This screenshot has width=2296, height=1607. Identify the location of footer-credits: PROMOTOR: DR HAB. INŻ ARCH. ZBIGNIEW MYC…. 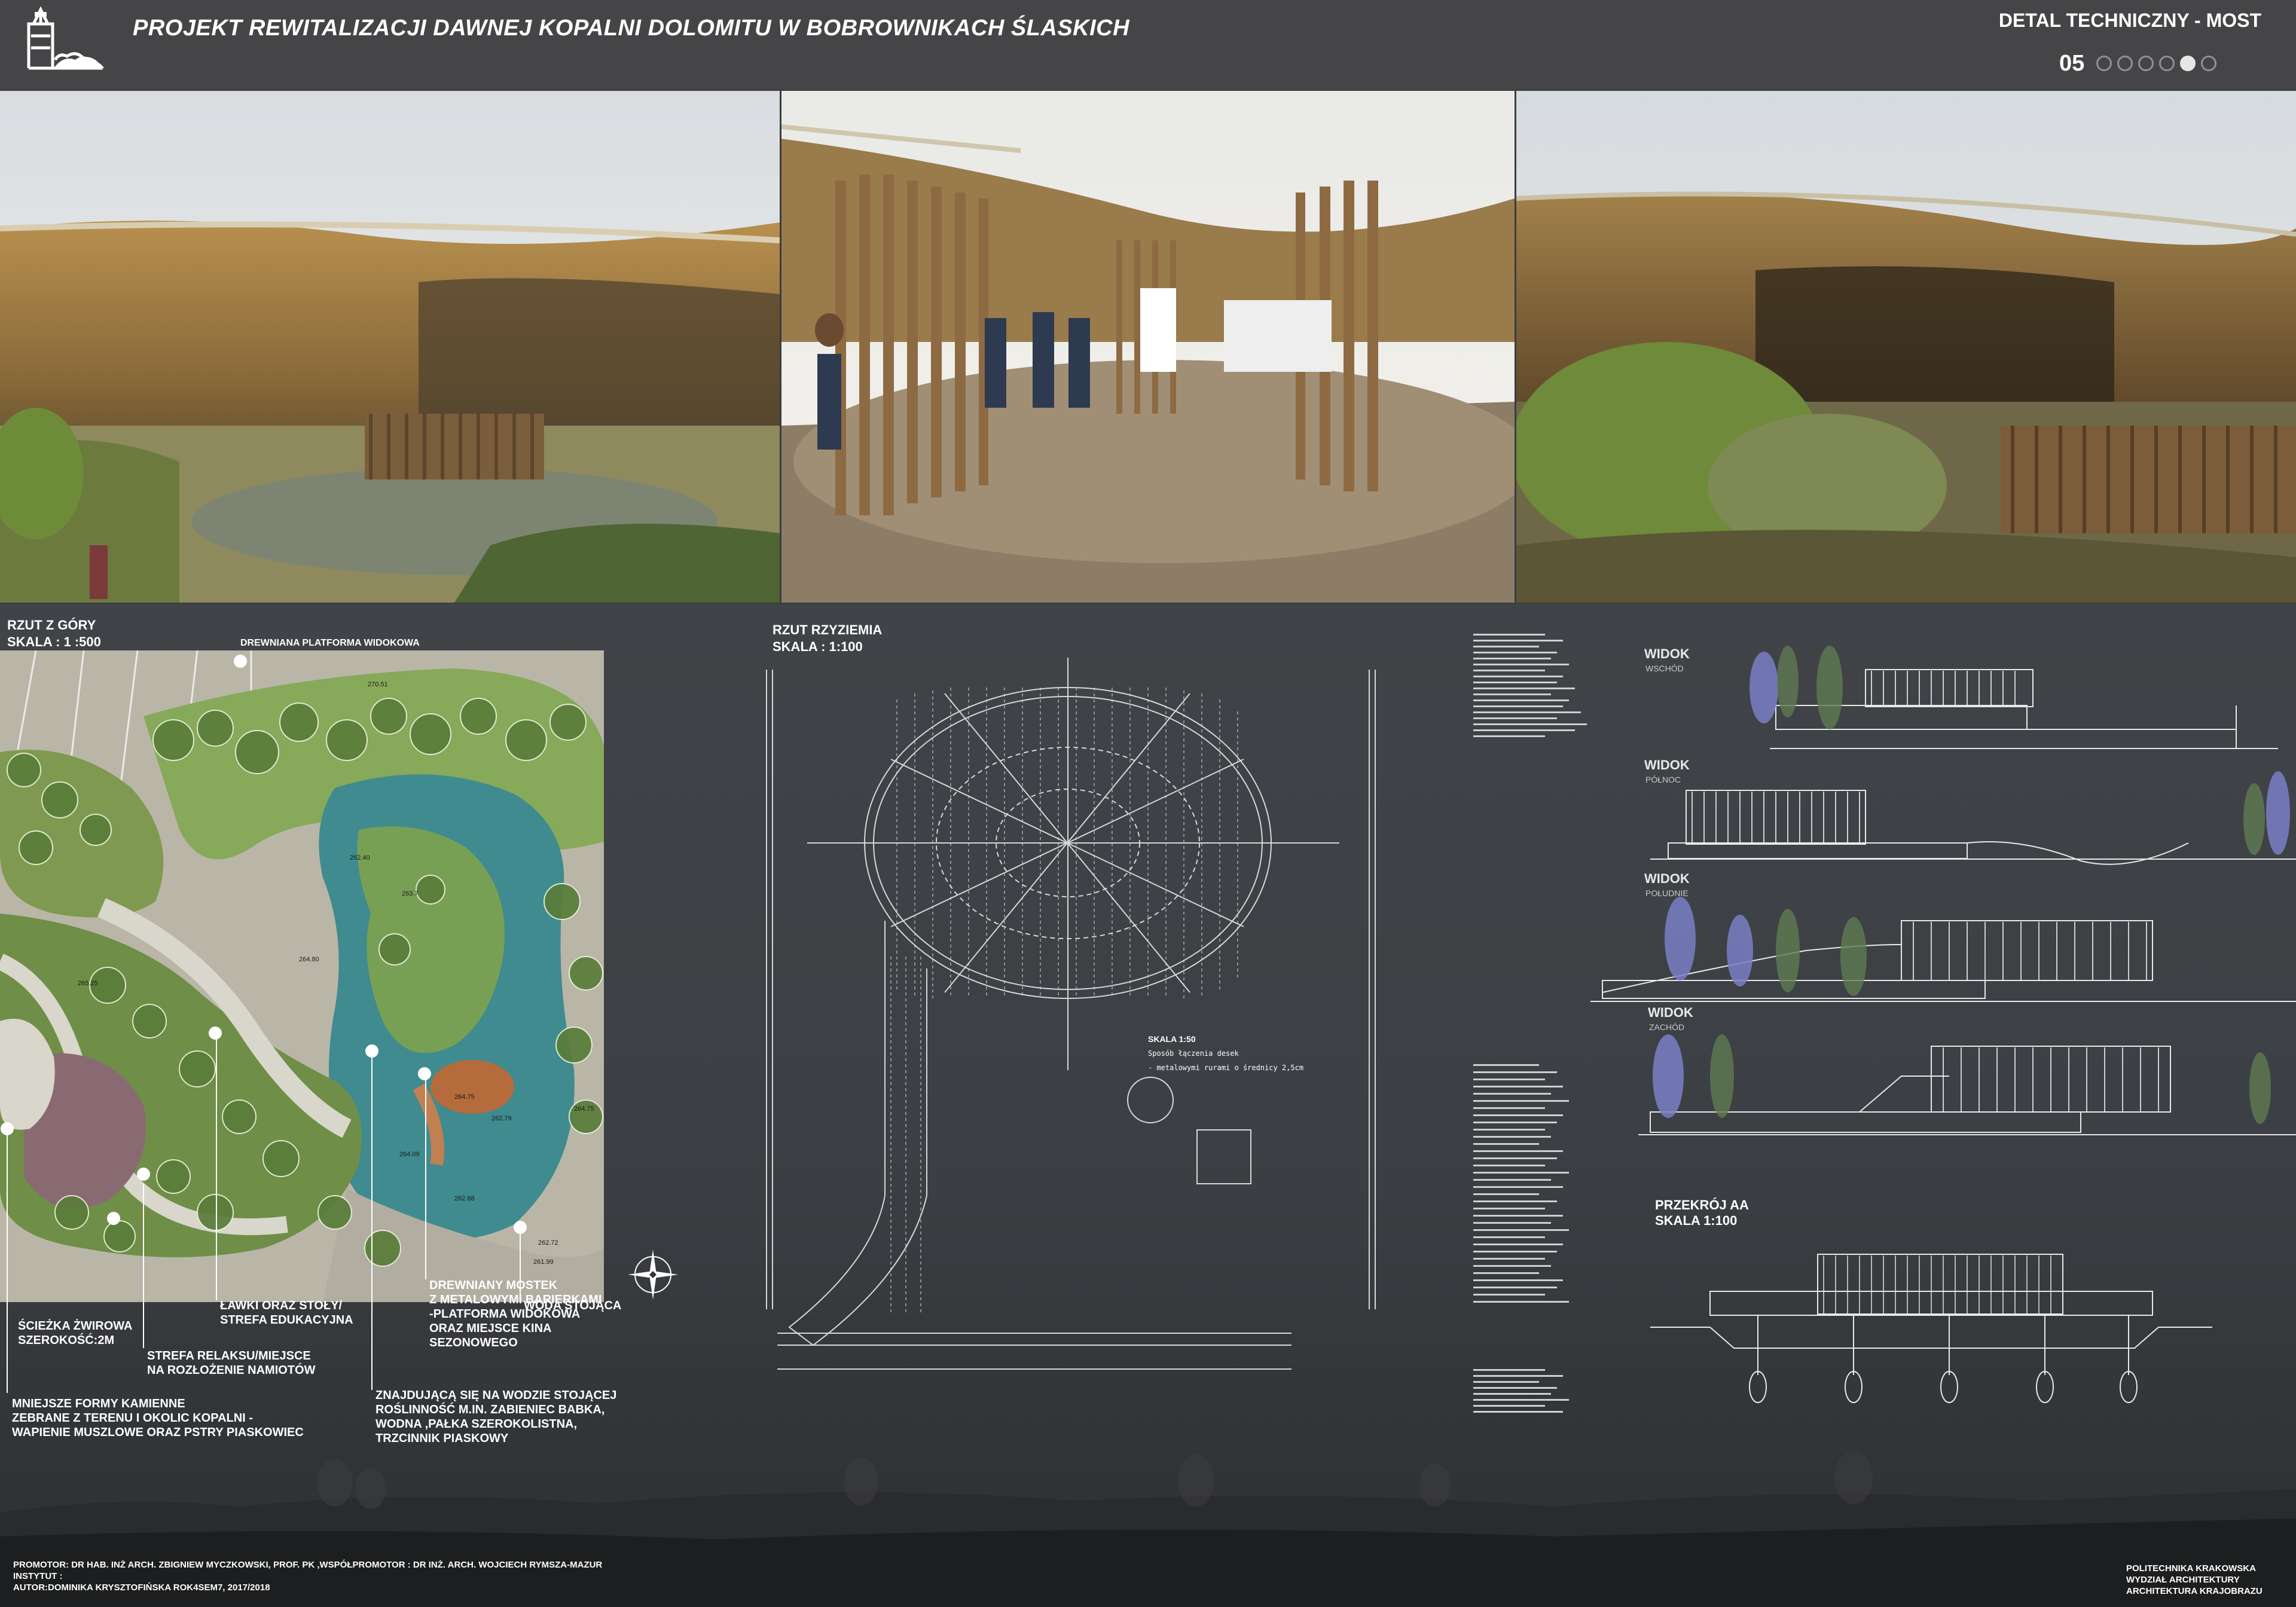
(308, 1576).